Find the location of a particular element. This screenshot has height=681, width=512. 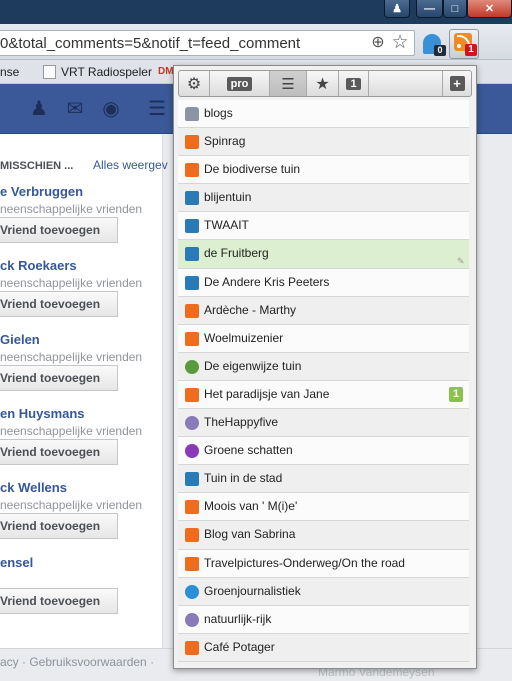

rss-unread-badge: 1 is located at coordinates (471, 50).